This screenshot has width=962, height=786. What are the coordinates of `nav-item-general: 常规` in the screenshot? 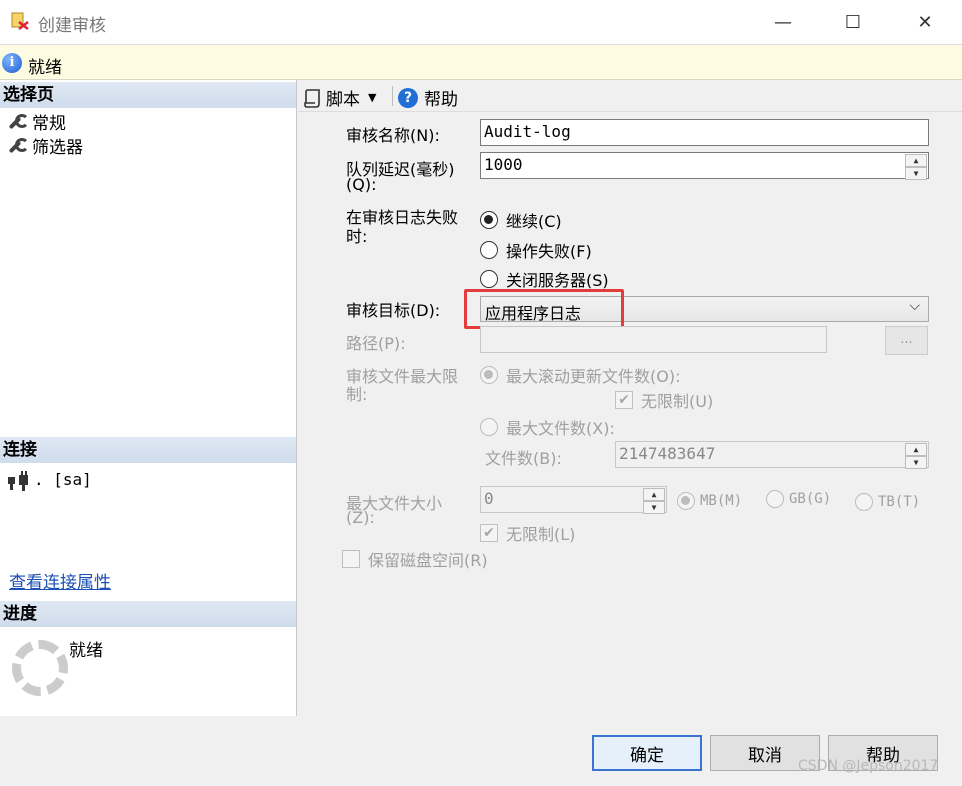 It's located at (36, 121).